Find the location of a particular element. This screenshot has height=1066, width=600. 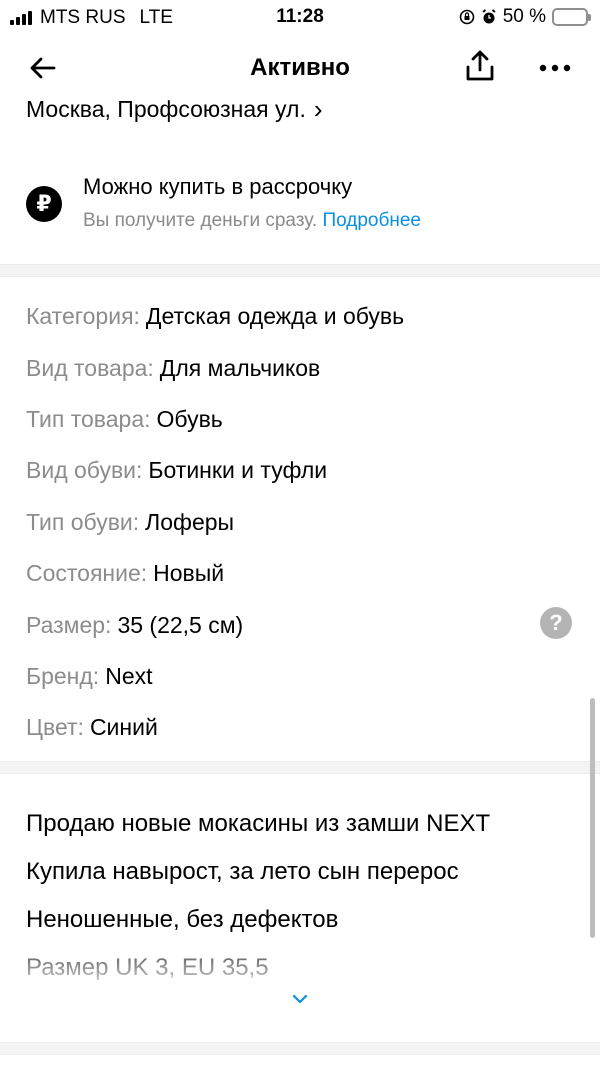

param-row-shoe-kind: Вид обуви: Ботинки и туфли is located at coordinates (306, 470).